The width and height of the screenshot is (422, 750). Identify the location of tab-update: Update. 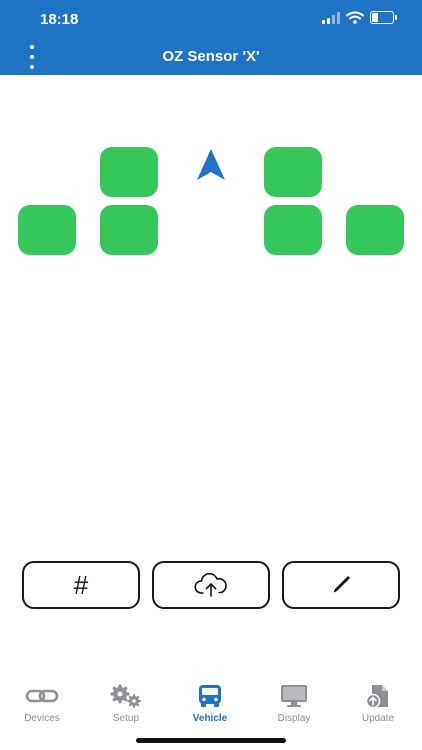
(378, 703).